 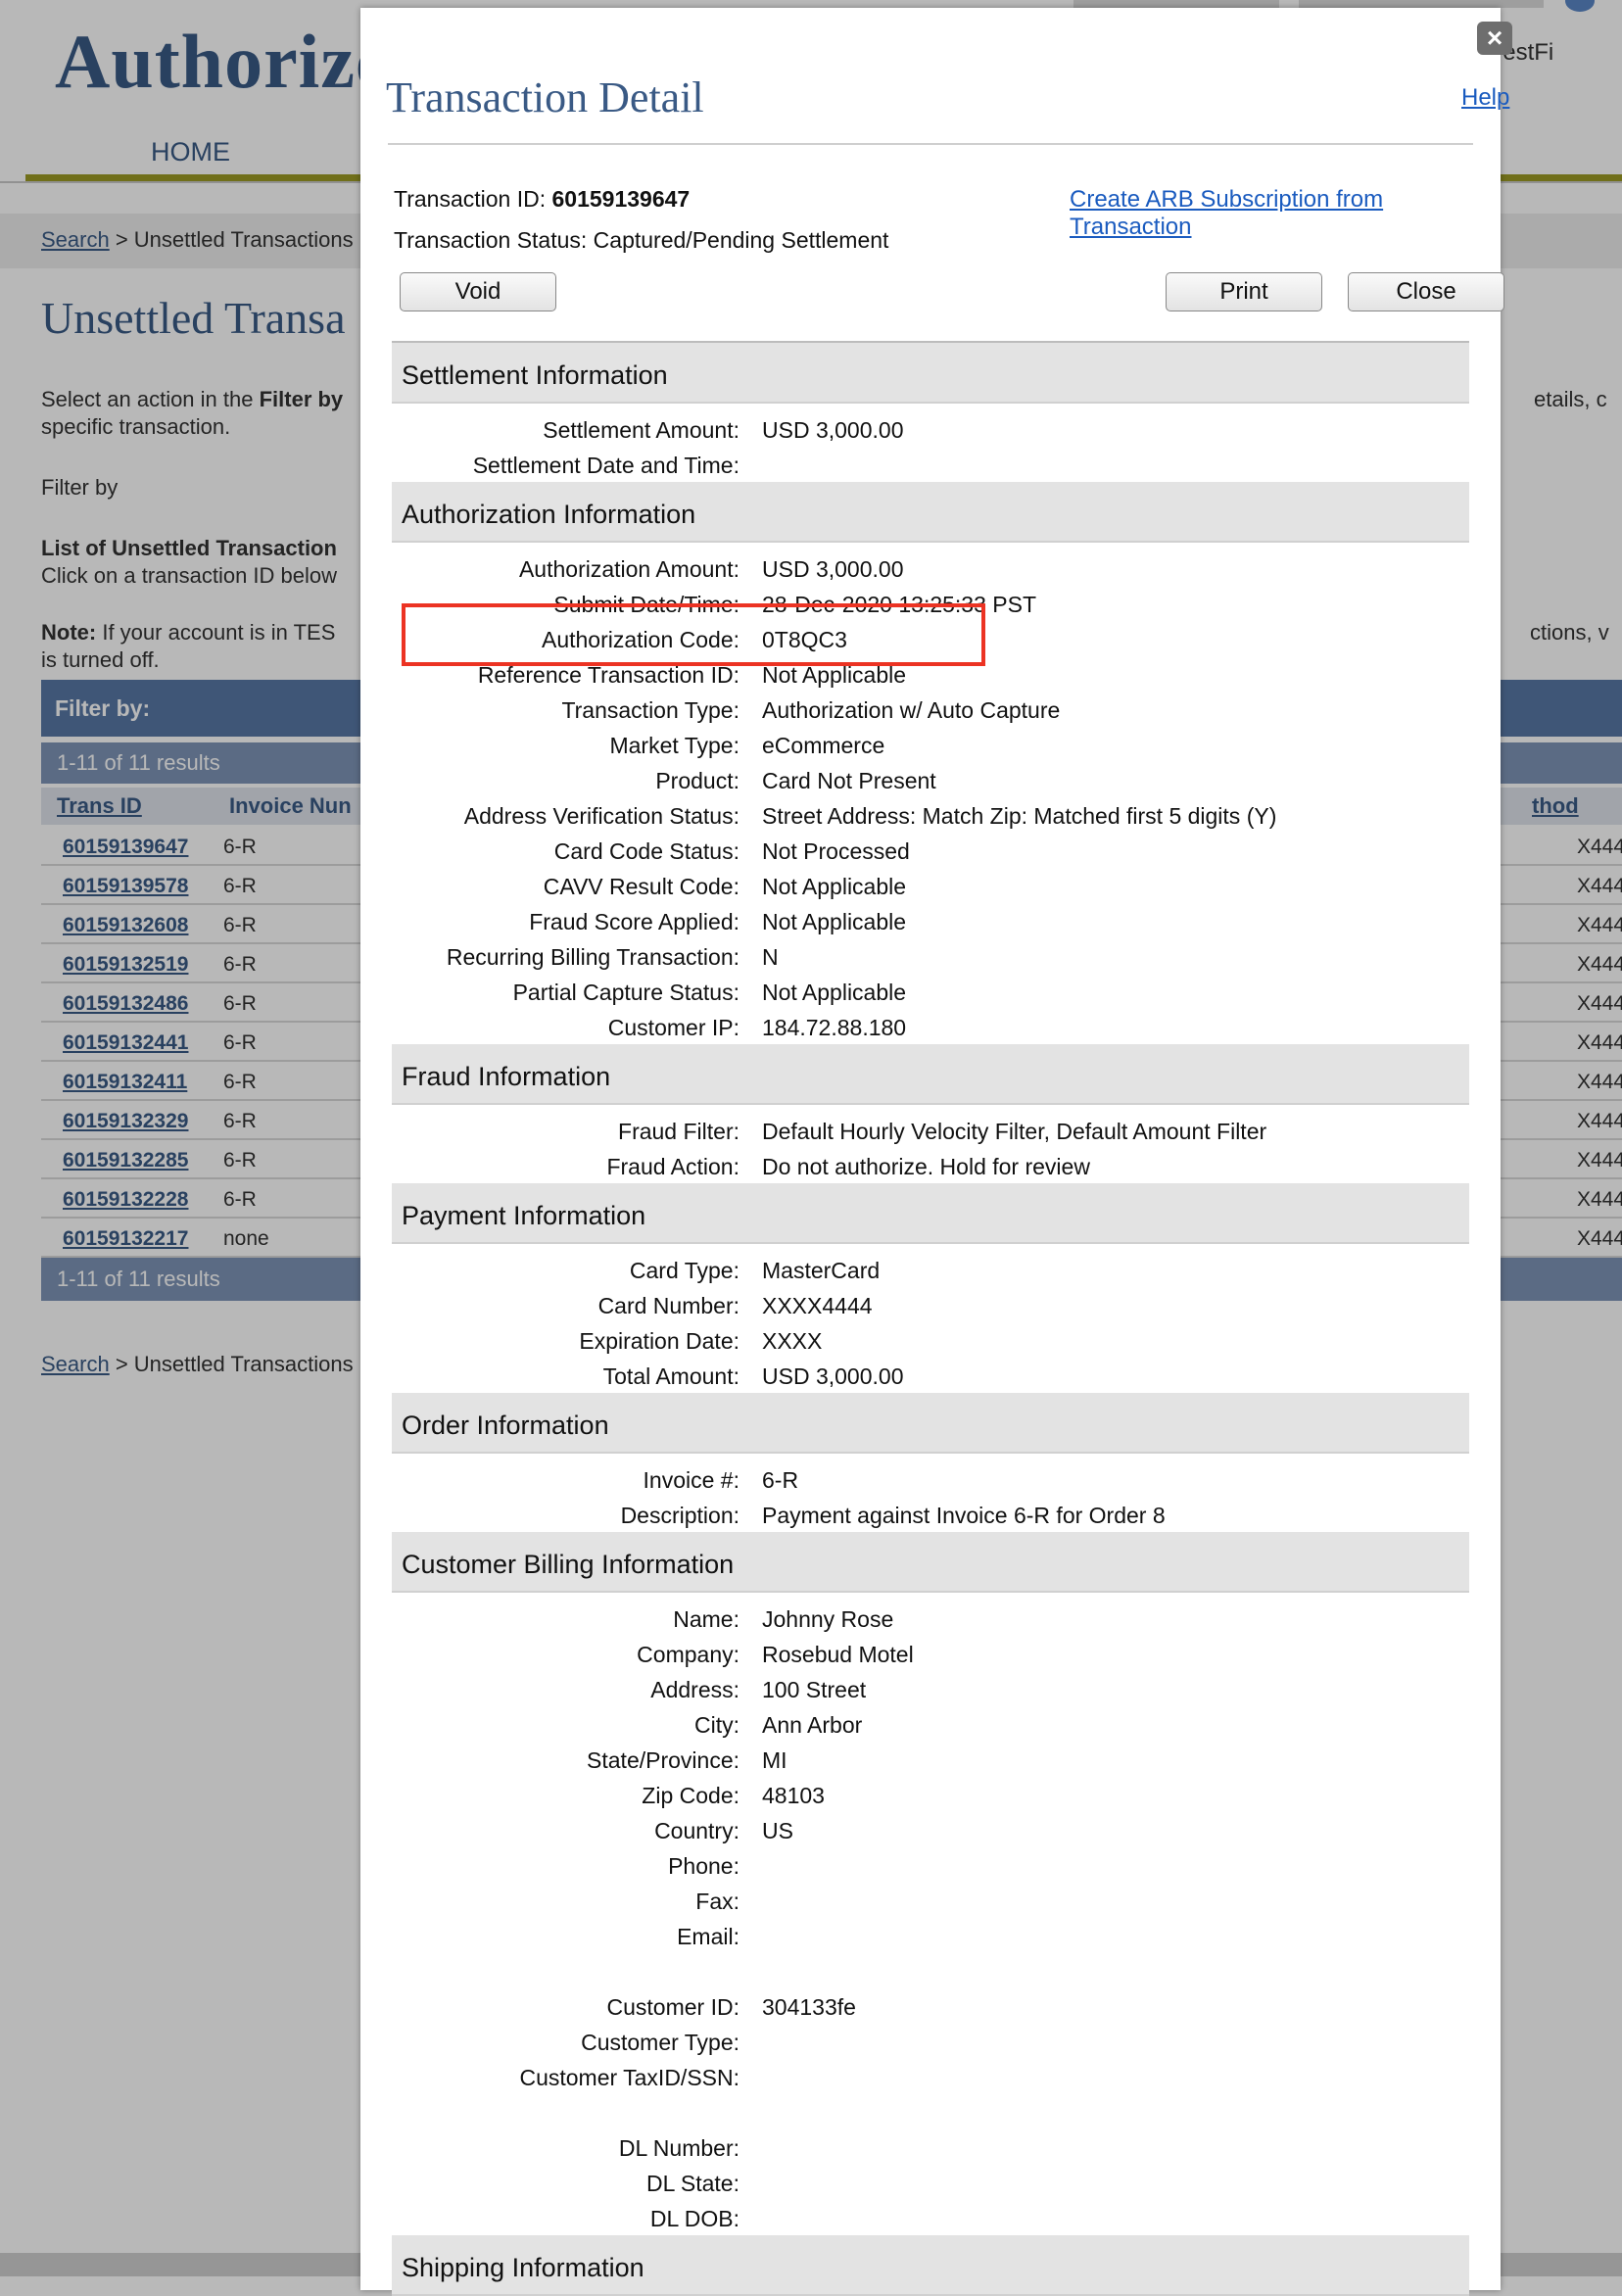 I want to click on field-label: DL DOB:, so click(x=694, y=2219).